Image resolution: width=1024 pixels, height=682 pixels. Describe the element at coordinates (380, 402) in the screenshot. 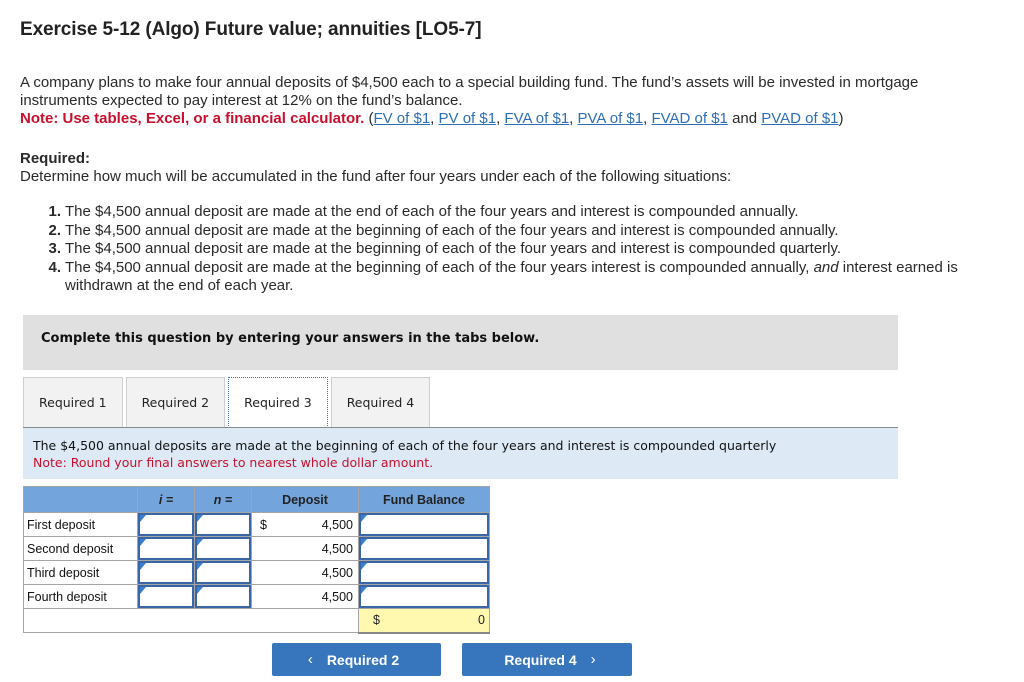

I see `tab-required-4: Required 4` at that location.